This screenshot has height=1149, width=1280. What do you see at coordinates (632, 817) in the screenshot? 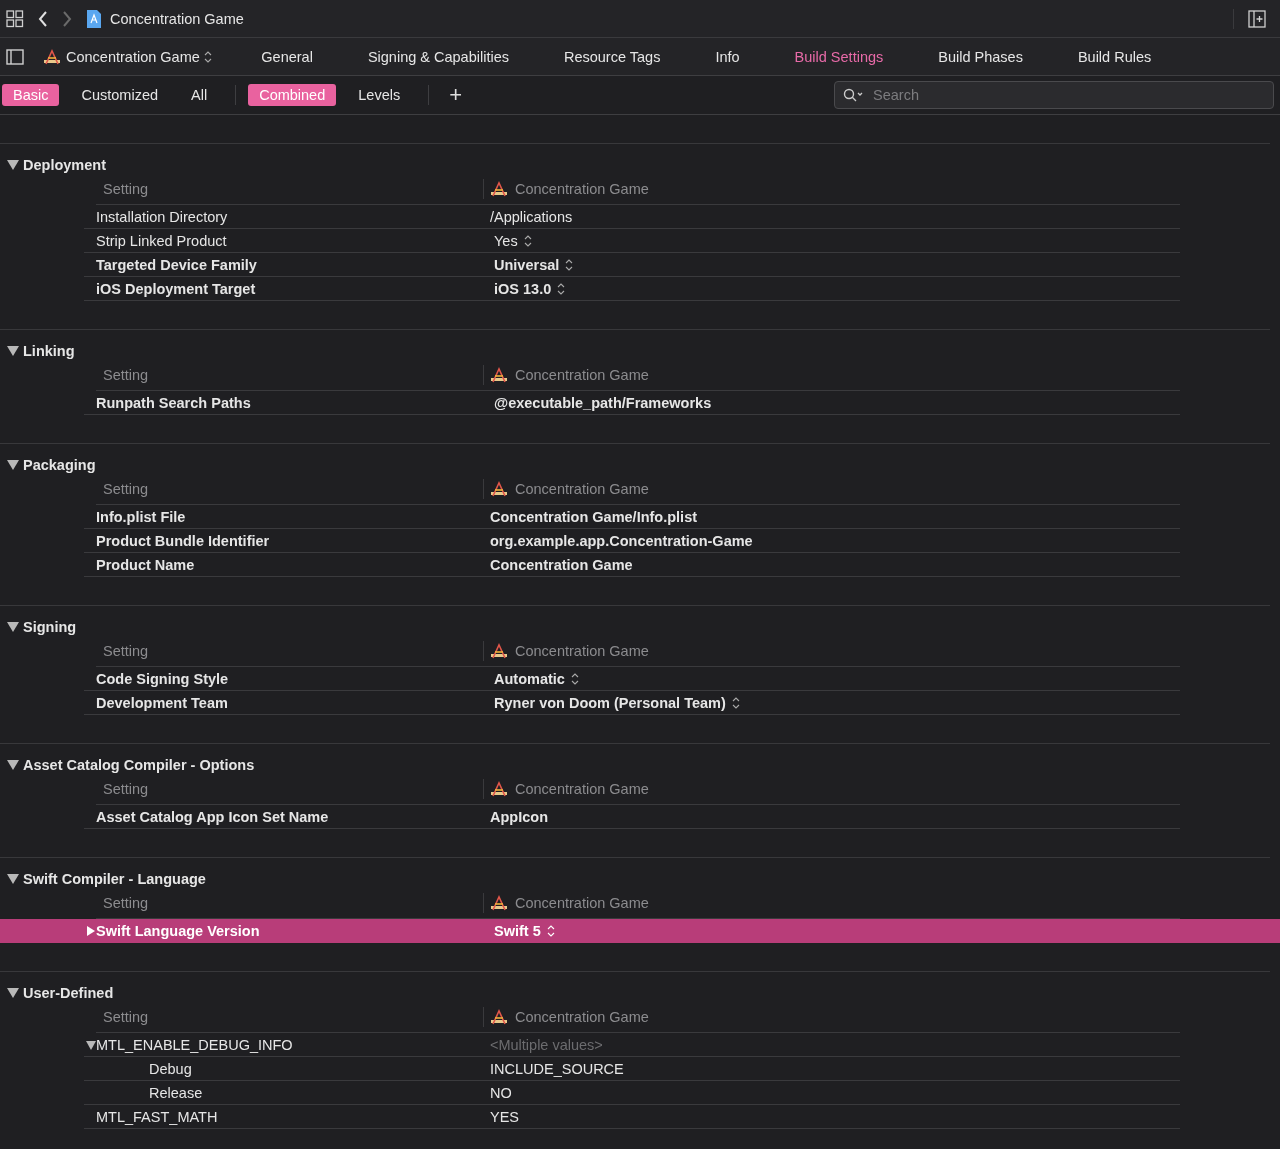
I see `setting-row: Asset Catalog App Icon Set Name AppIcon` at bounding box center [632, 817].